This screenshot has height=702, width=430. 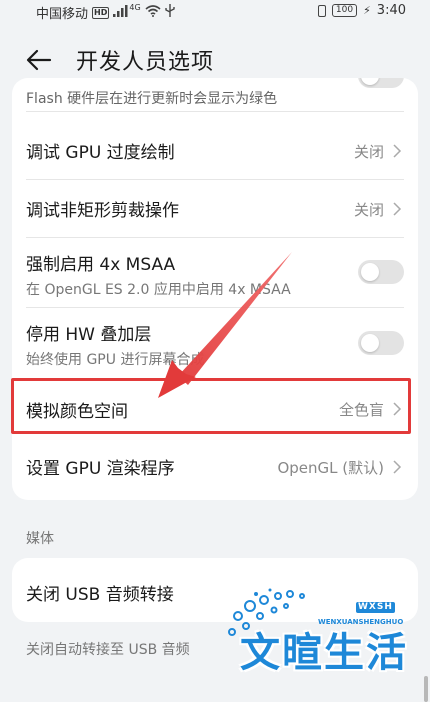 What do you see at coordinates (211, 406) in the screenshot?
I see `highlight-box` at bounding box center [211, 406].